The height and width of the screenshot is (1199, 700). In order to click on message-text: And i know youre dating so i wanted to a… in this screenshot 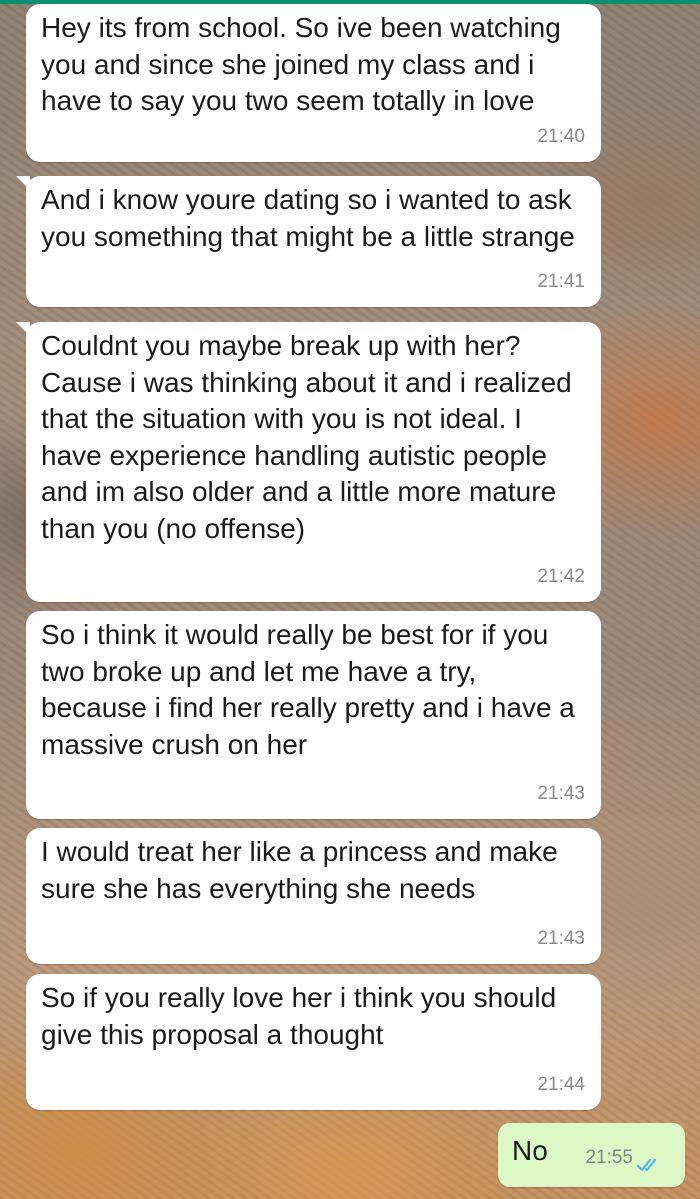, I will do `click(308, 218)`.